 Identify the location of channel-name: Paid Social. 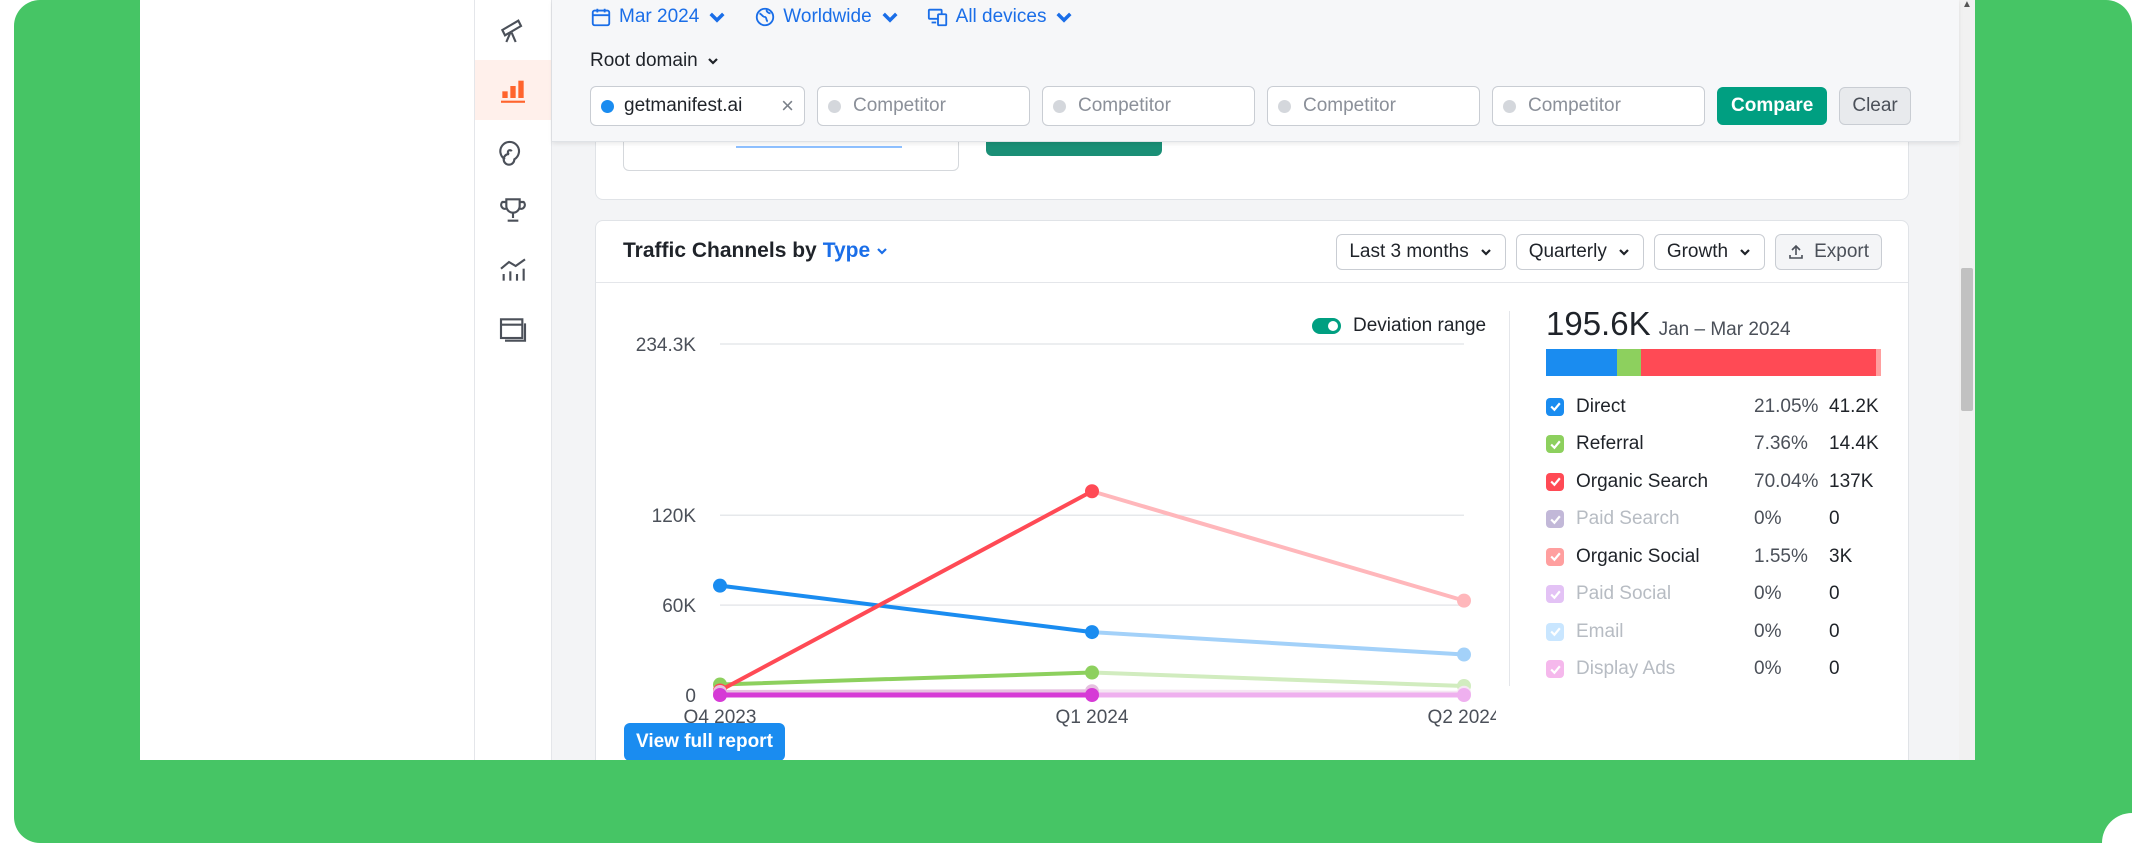
(1624, 594).